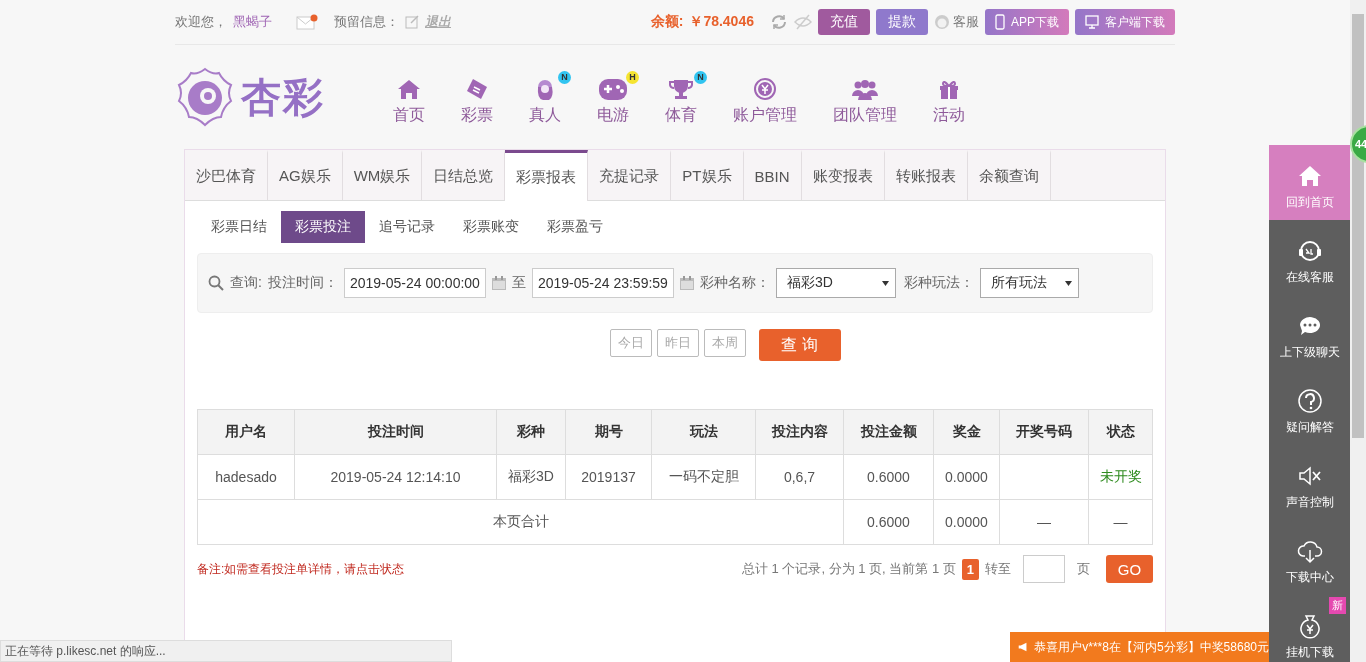  Describe the element at coordinates (252, 22) in the screenshot. I see `username: 黑蝎子` at that location.